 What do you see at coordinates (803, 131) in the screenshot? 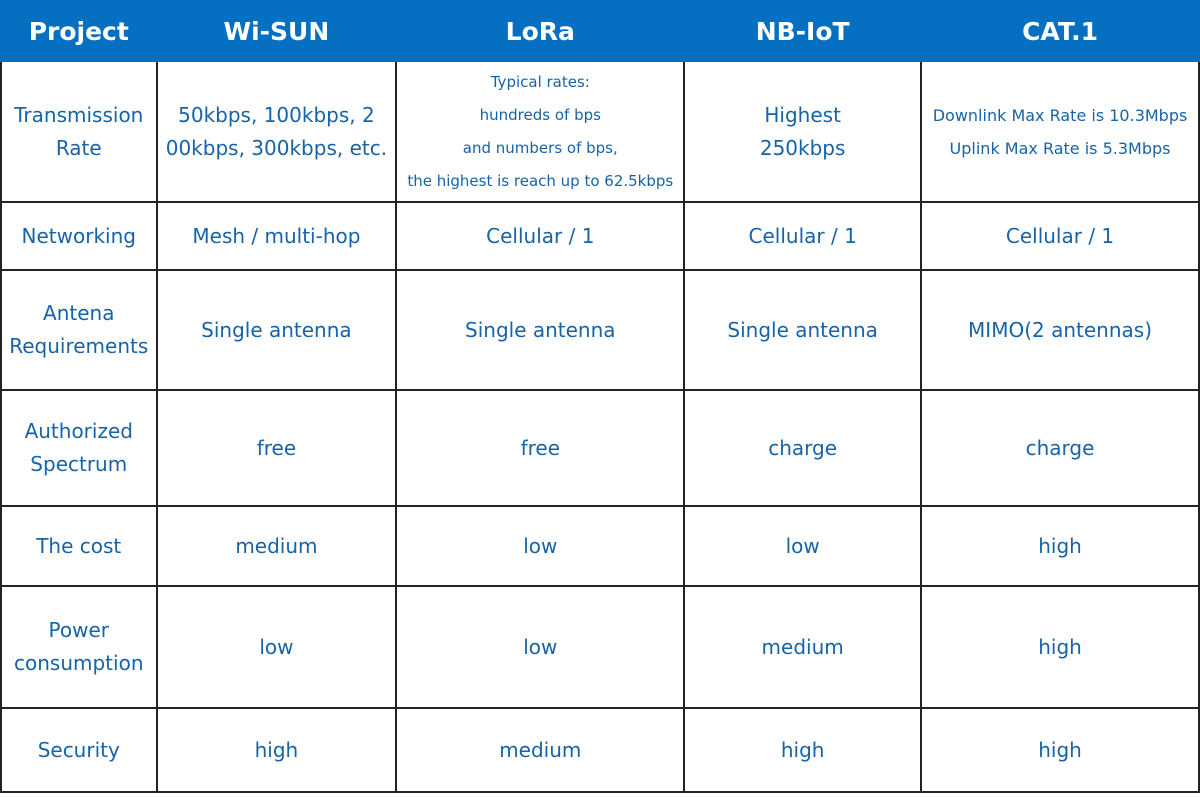
I see `cell-nbiot: Highest 250kbps` at bounding box center [803, 131].